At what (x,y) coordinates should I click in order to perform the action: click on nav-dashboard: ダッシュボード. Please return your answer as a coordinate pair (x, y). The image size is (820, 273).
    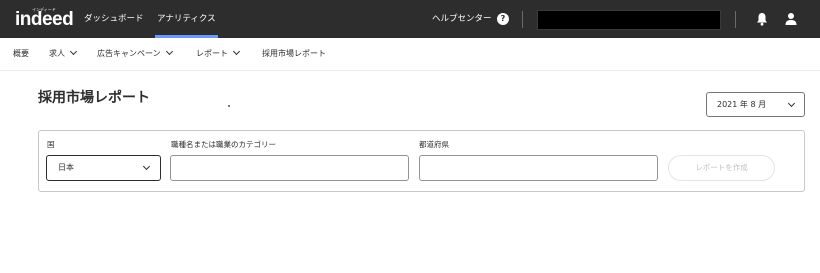
    Looking at the image, I should click on (114, 19).